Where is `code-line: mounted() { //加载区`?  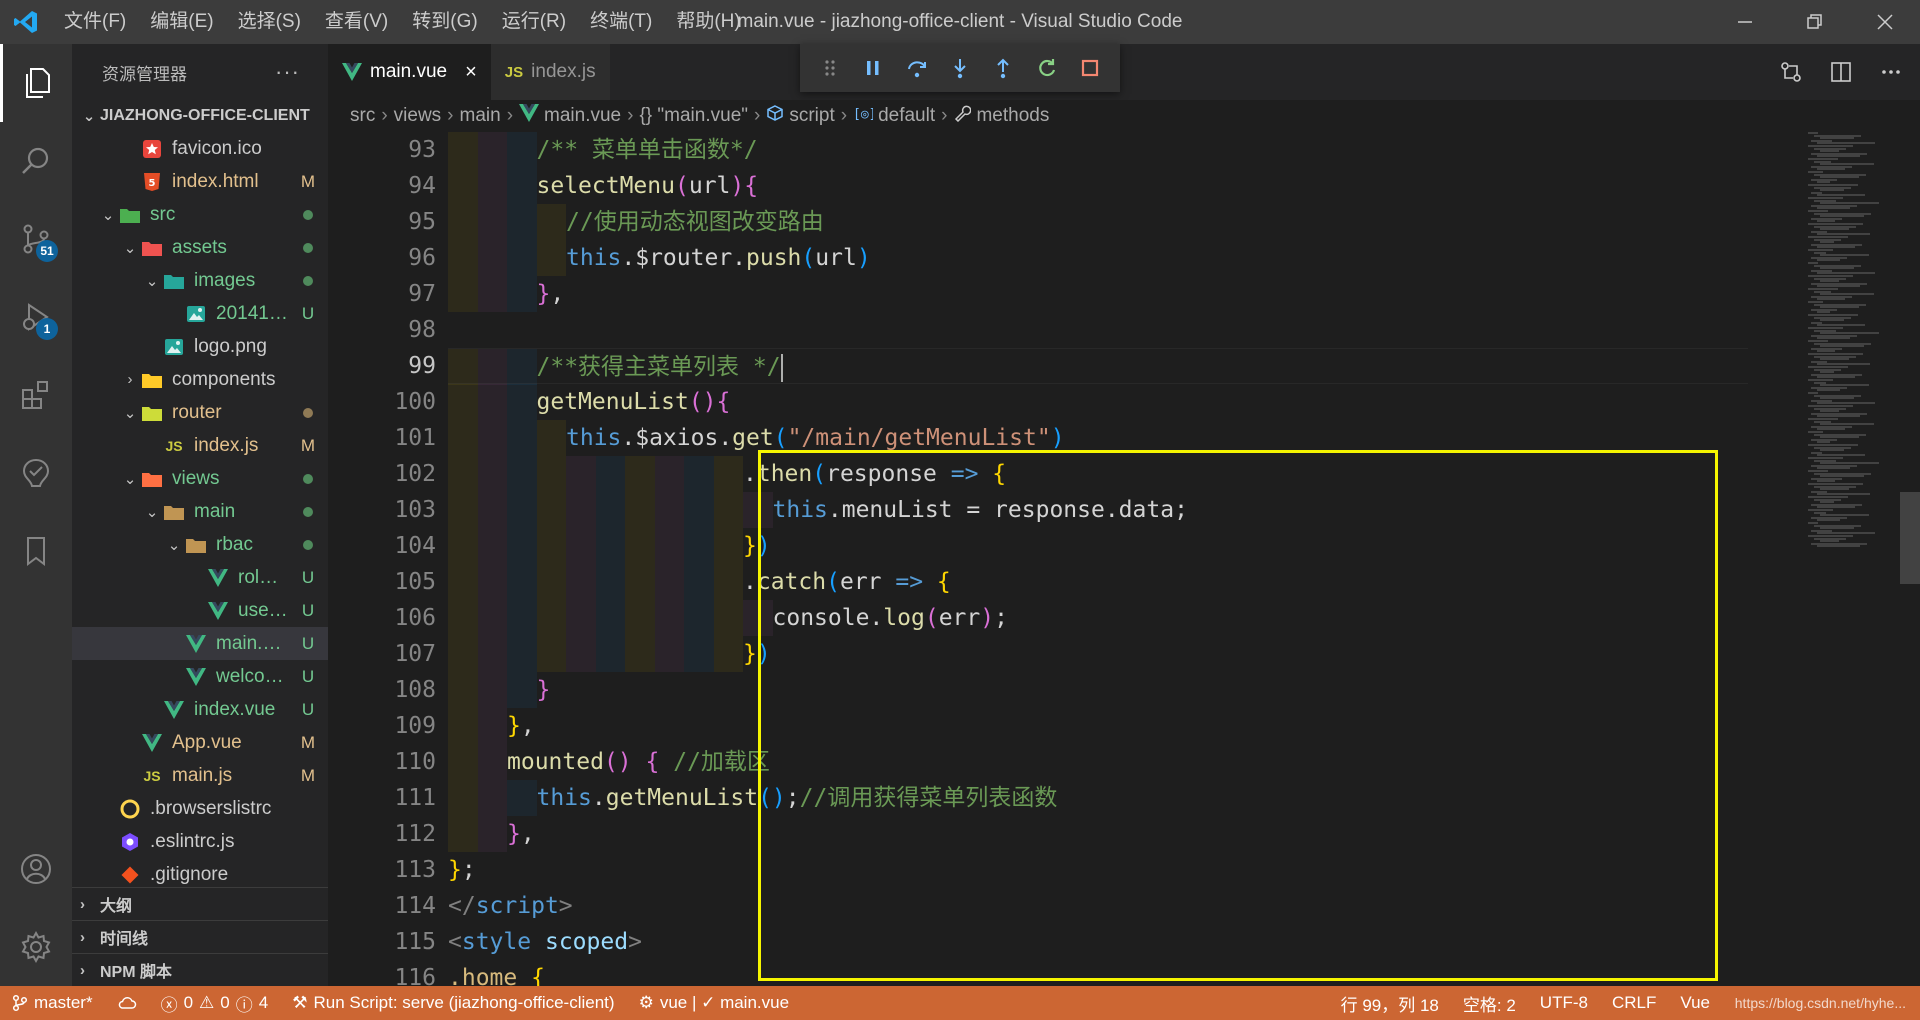
code-line: mounted() { //加载区 is located at coordinates (1098, 762).